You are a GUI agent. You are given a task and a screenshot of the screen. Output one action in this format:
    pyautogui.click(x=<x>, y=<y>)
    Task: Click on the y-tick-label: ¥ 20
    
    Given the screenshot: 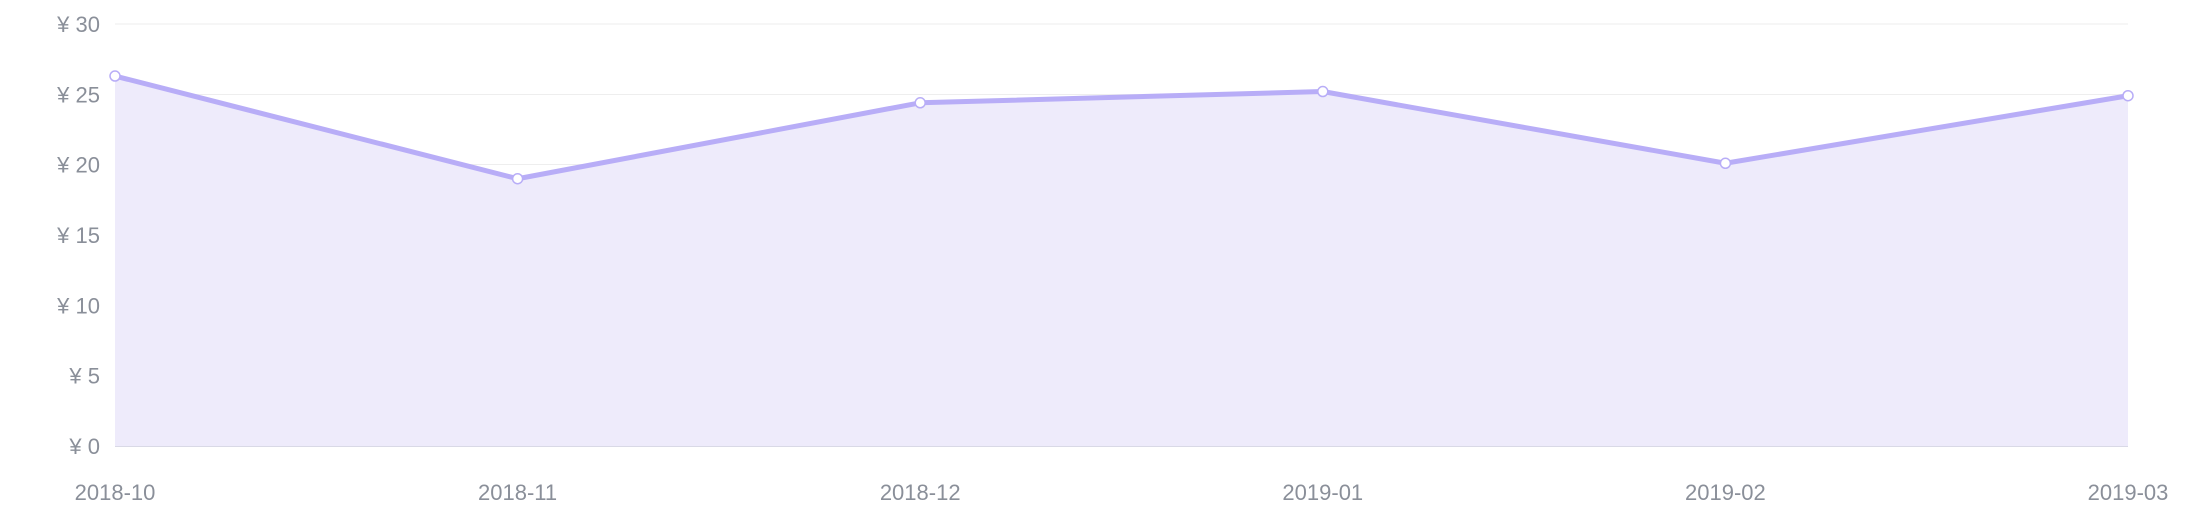 What is the action you would take?
    pyautogui.click(x=78, y=165)
    